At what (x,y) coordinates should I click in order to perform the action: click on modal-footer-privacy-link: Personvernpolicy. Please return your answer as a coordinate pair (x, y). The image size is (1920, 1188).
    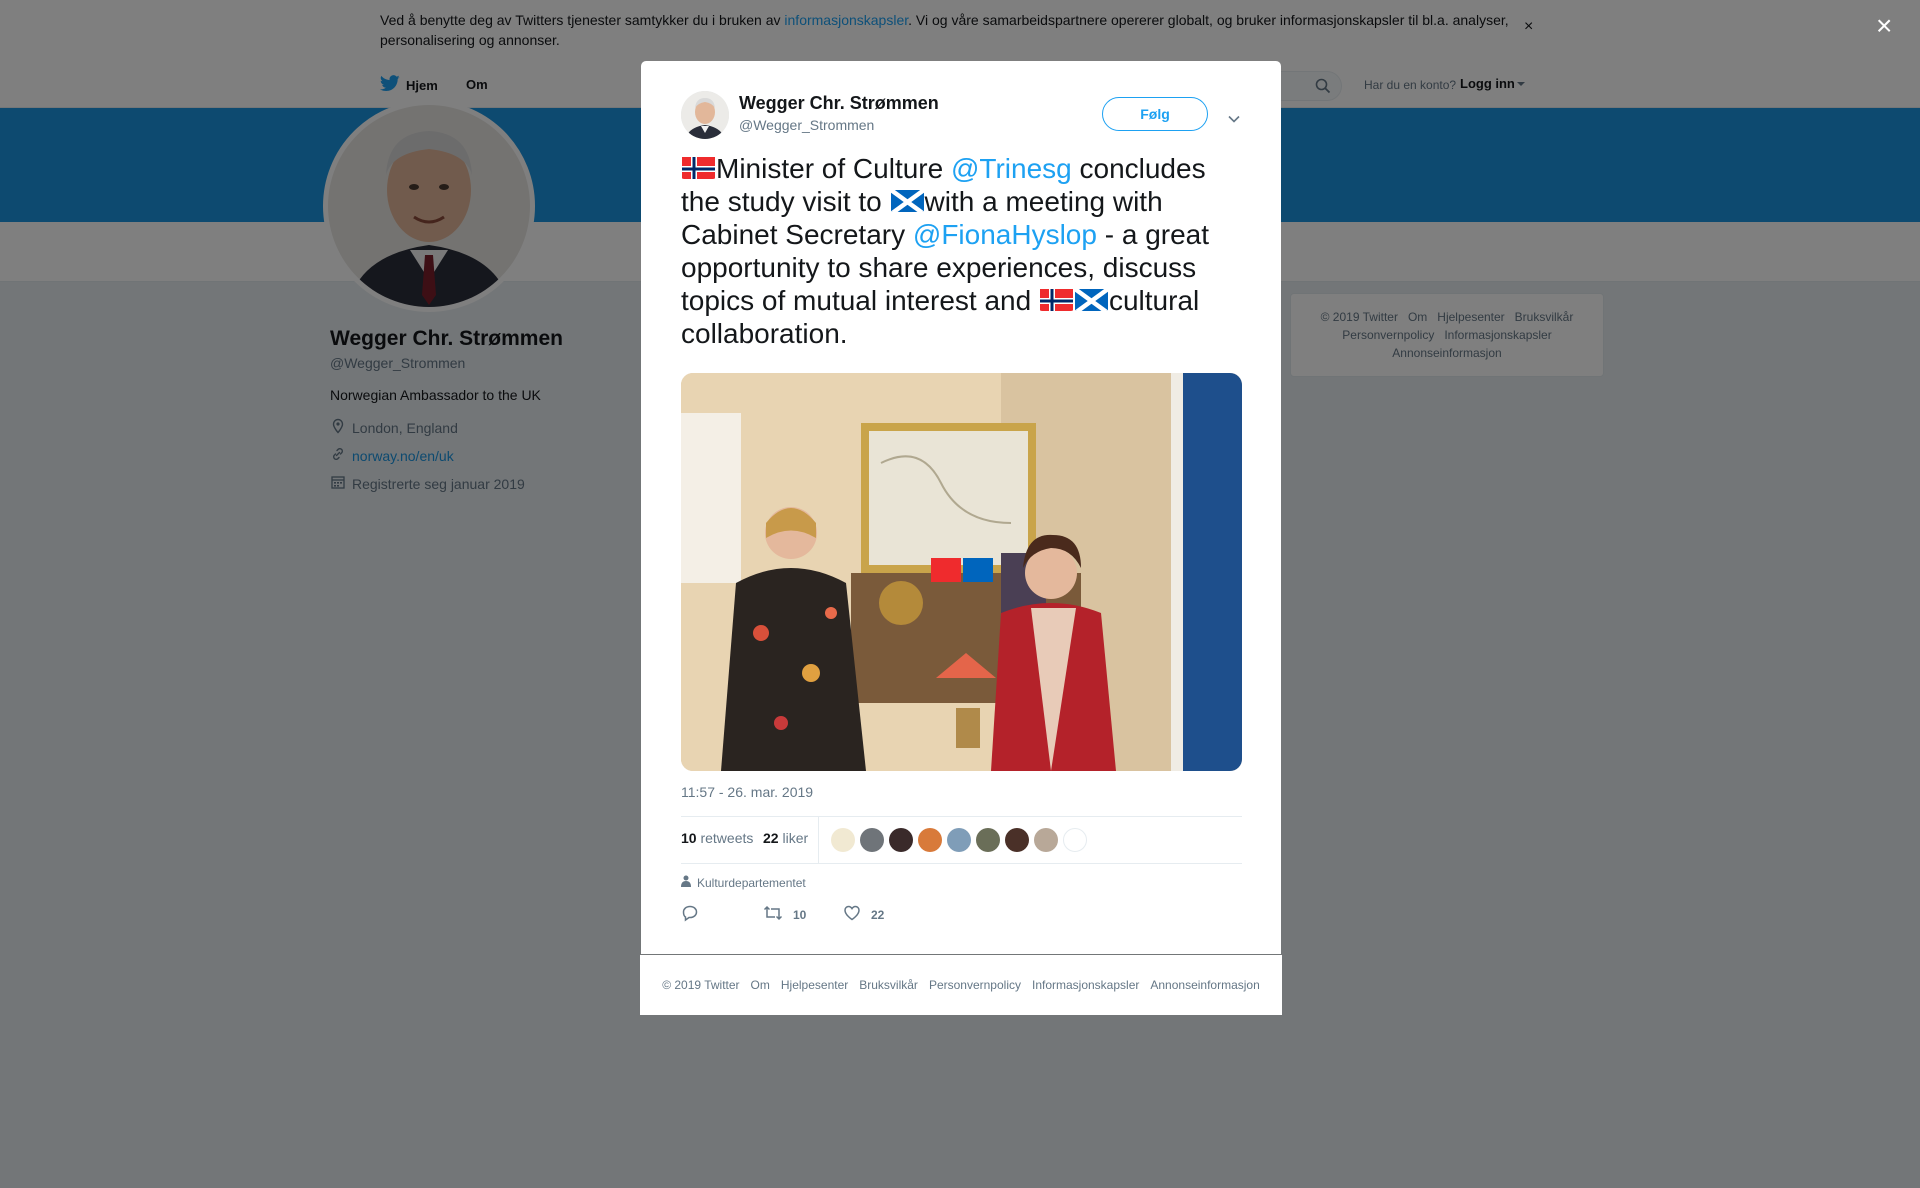
    Looking at the image, I should click on (975, 985).